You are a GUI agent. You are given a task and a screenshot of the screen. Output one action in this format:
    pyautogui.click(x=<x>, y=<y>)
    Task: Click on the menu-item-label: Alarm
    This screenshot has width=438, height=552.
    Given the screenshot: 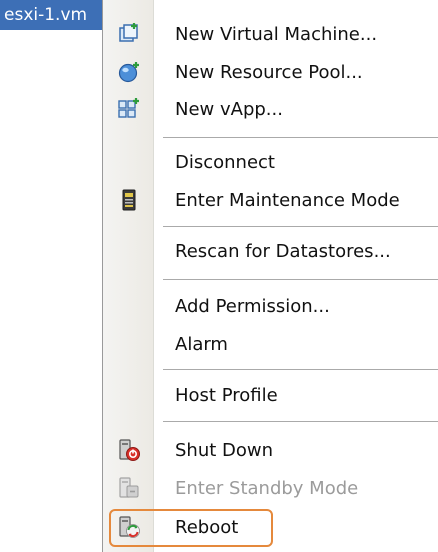 What is the action you would take?
    pyautogui.click(x=201, y=344)
    